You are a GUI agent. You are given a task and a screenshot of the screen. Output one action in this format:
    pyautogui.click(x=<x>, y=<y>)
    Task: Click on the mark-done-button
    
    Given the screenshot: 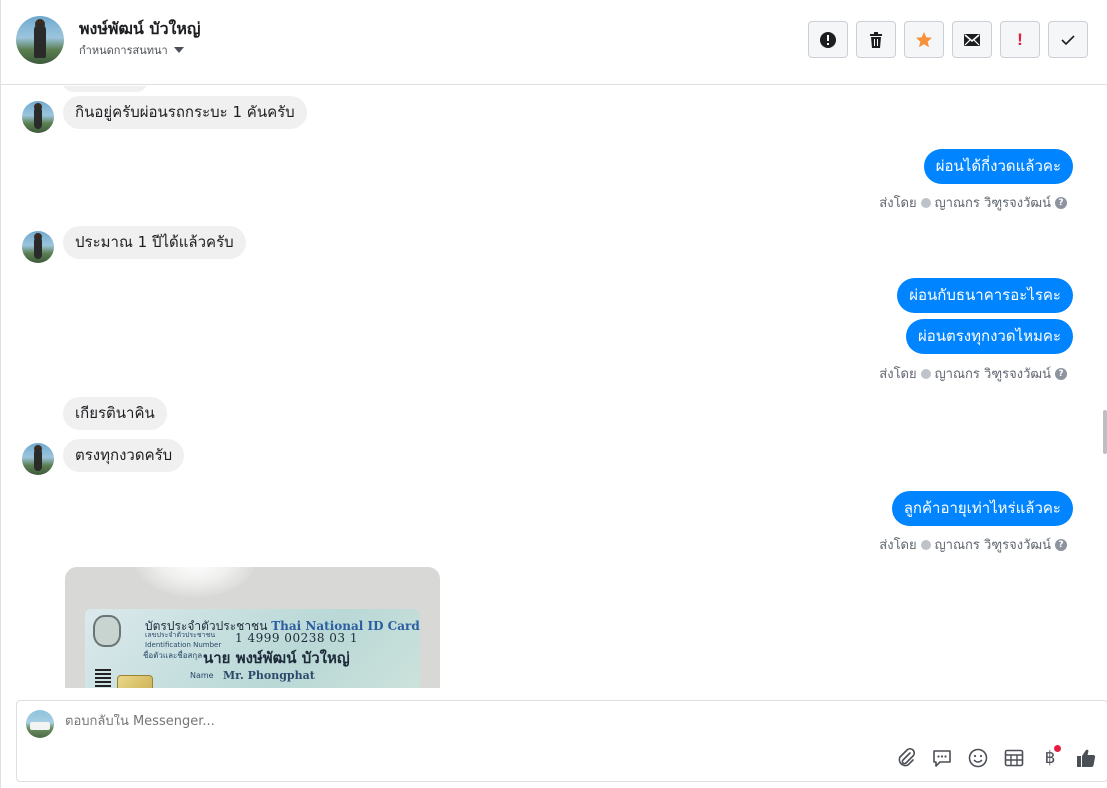 What is the action you would take?
    pyautogui.click(x=1068, y=39)
    